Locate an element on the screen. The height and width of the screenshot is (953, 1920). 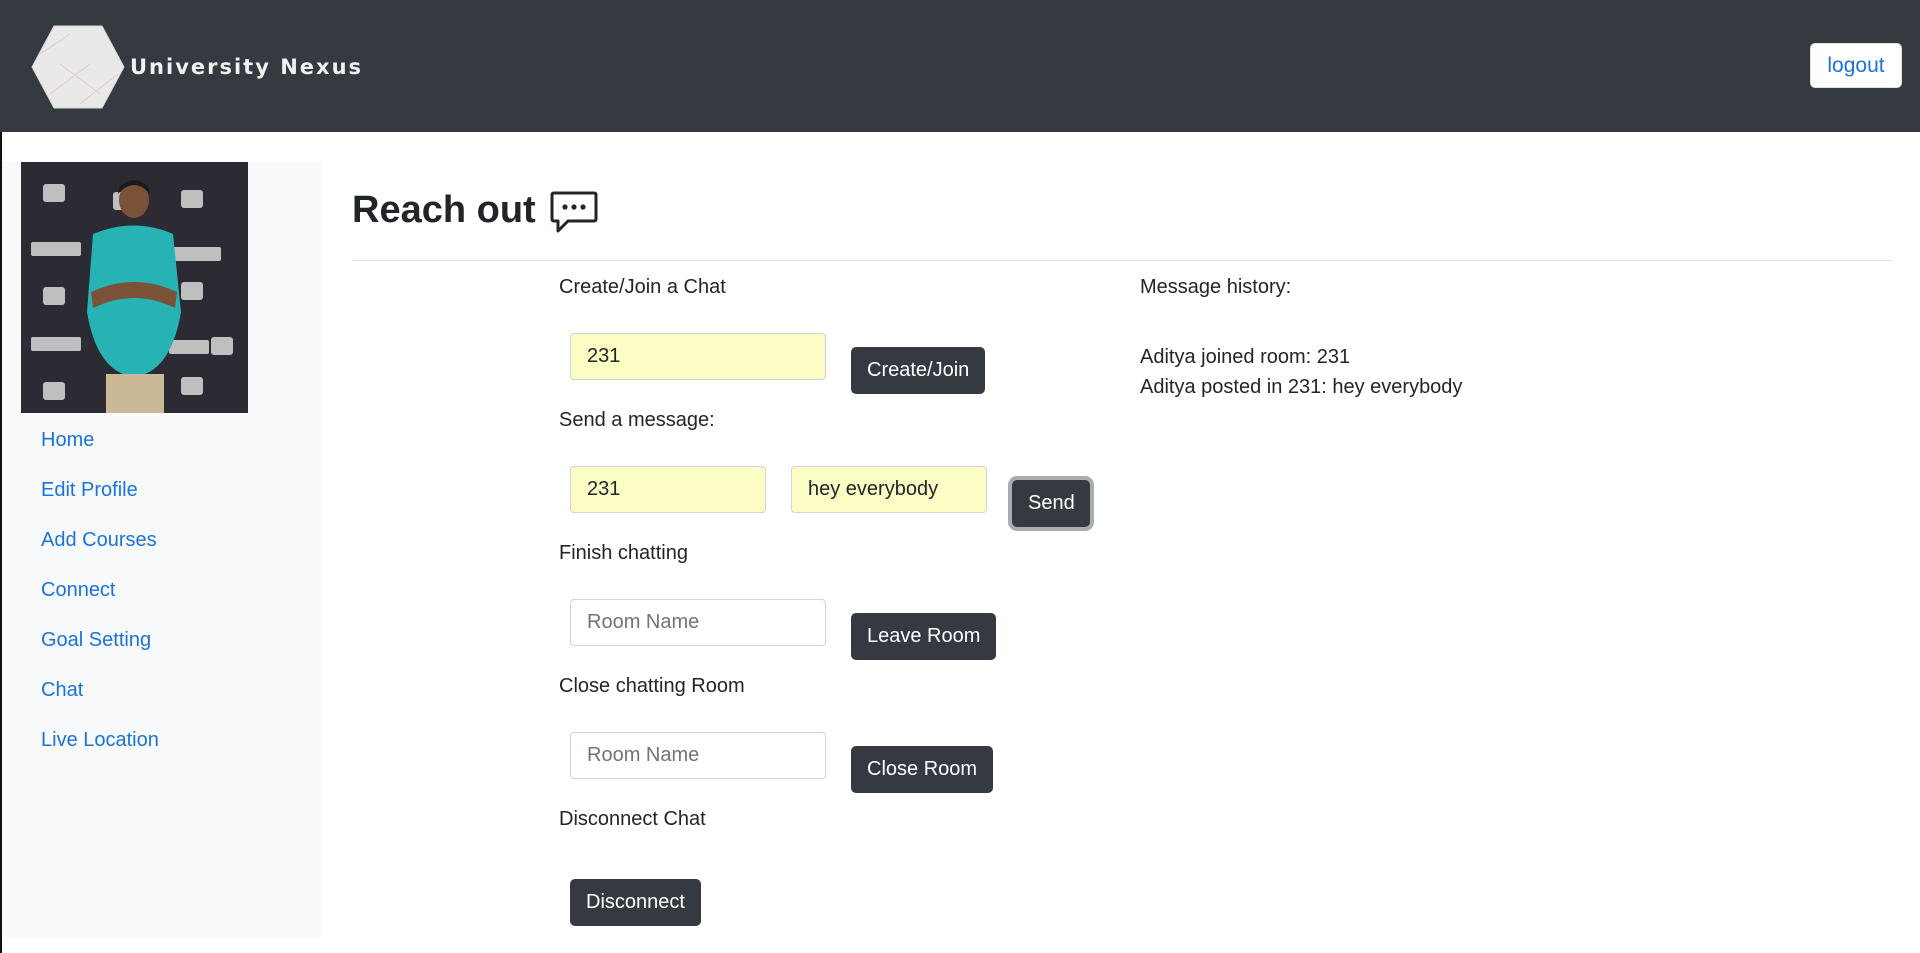
brand: University Nexus is located at coordinates (196, 67).